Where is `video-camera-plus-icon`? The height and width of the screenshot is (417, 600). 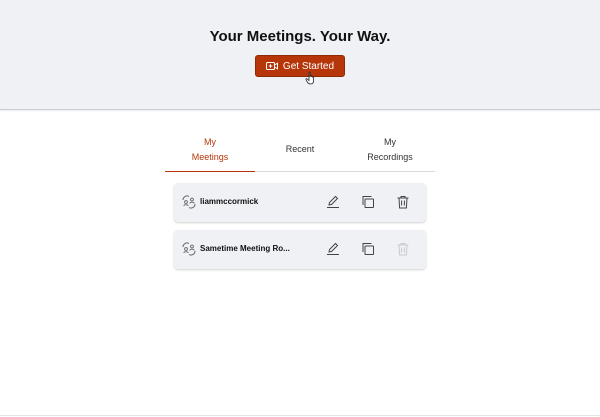
video-camera-plus-icon is located at coordinates (271, 66).